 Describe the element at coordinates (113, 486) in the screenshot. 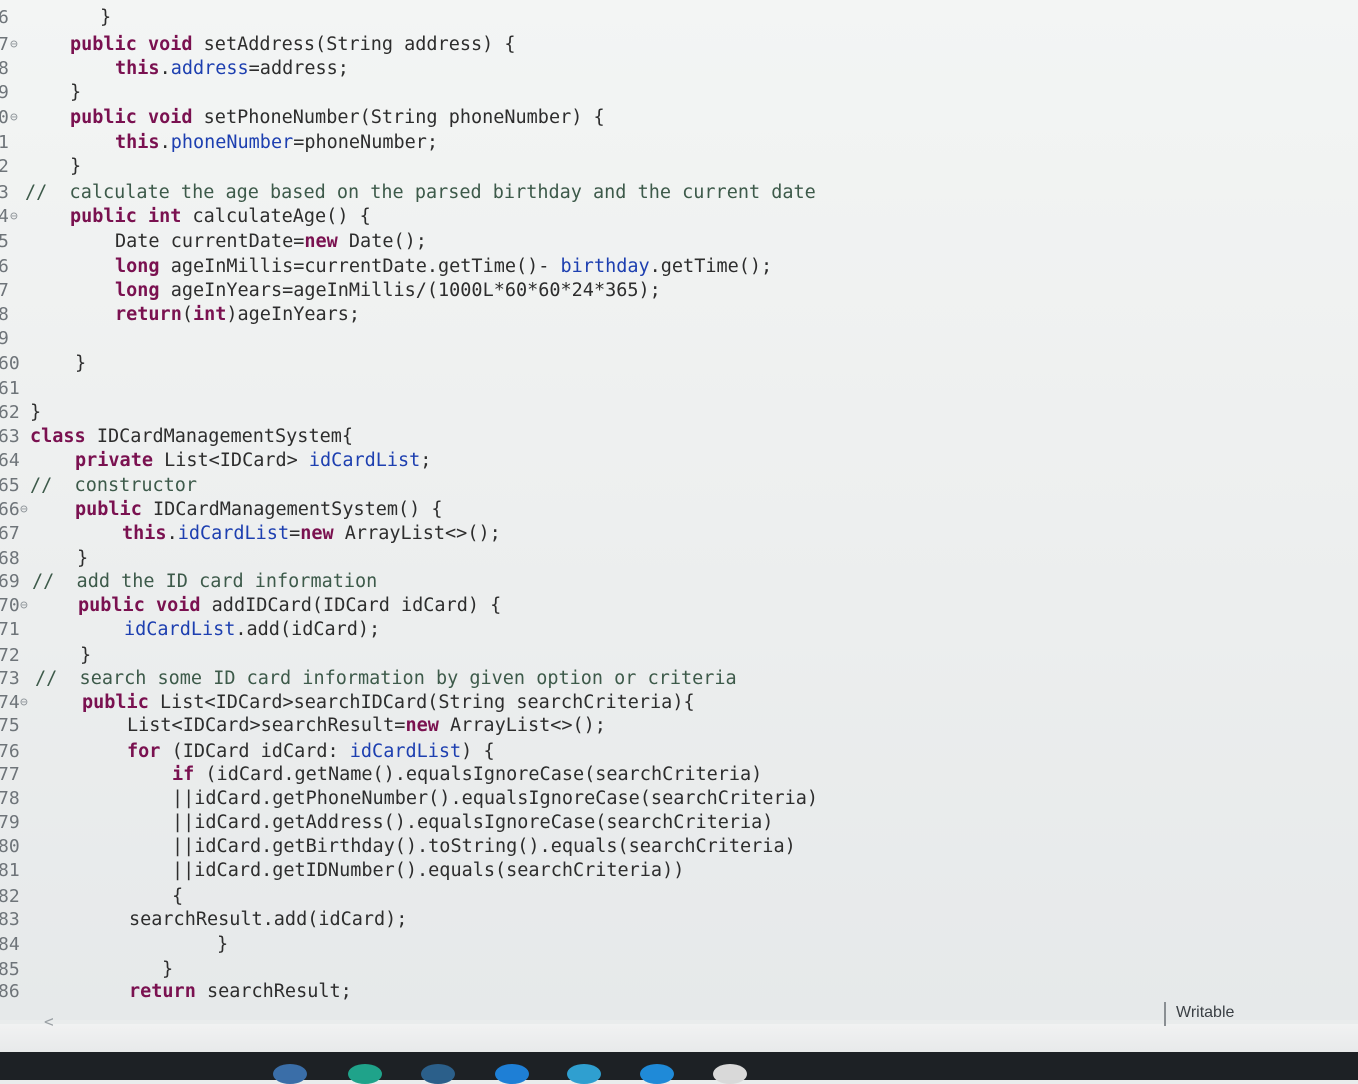

I see `code-text: // constructor` at that location.